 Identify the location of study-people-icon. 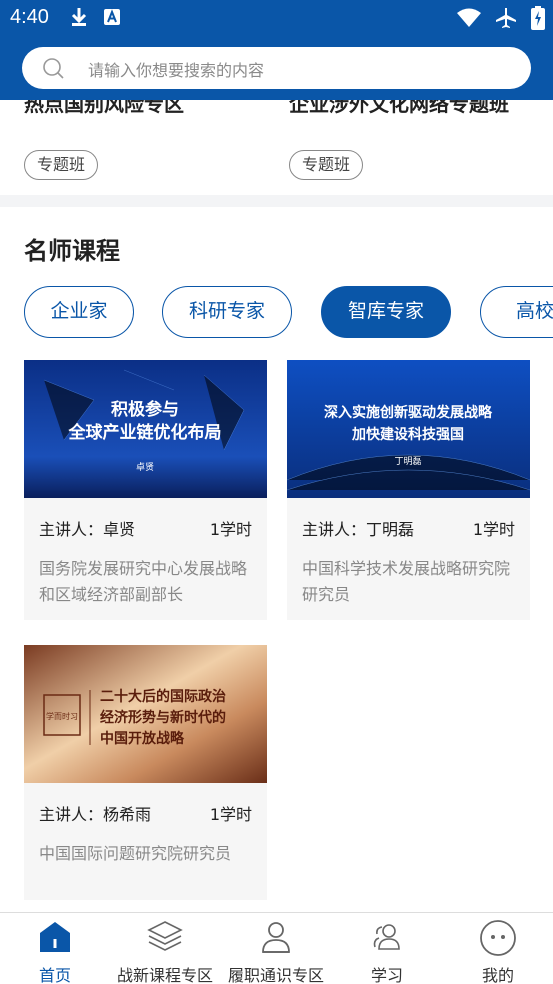
(386, 937).